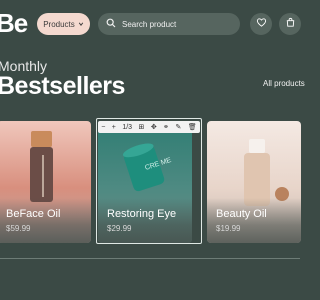  What do you see at coordinates (62, 86) in the screenshot?
I see `section-title: Bestsellers` at bounding box center [62, 86].